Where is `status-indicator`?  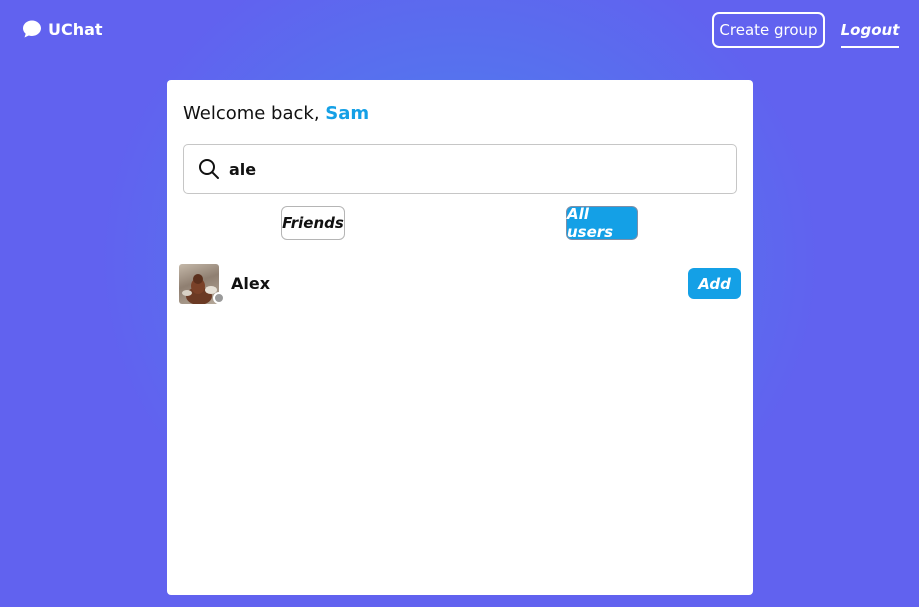
status-indicator is located at coordinates (219, 298).